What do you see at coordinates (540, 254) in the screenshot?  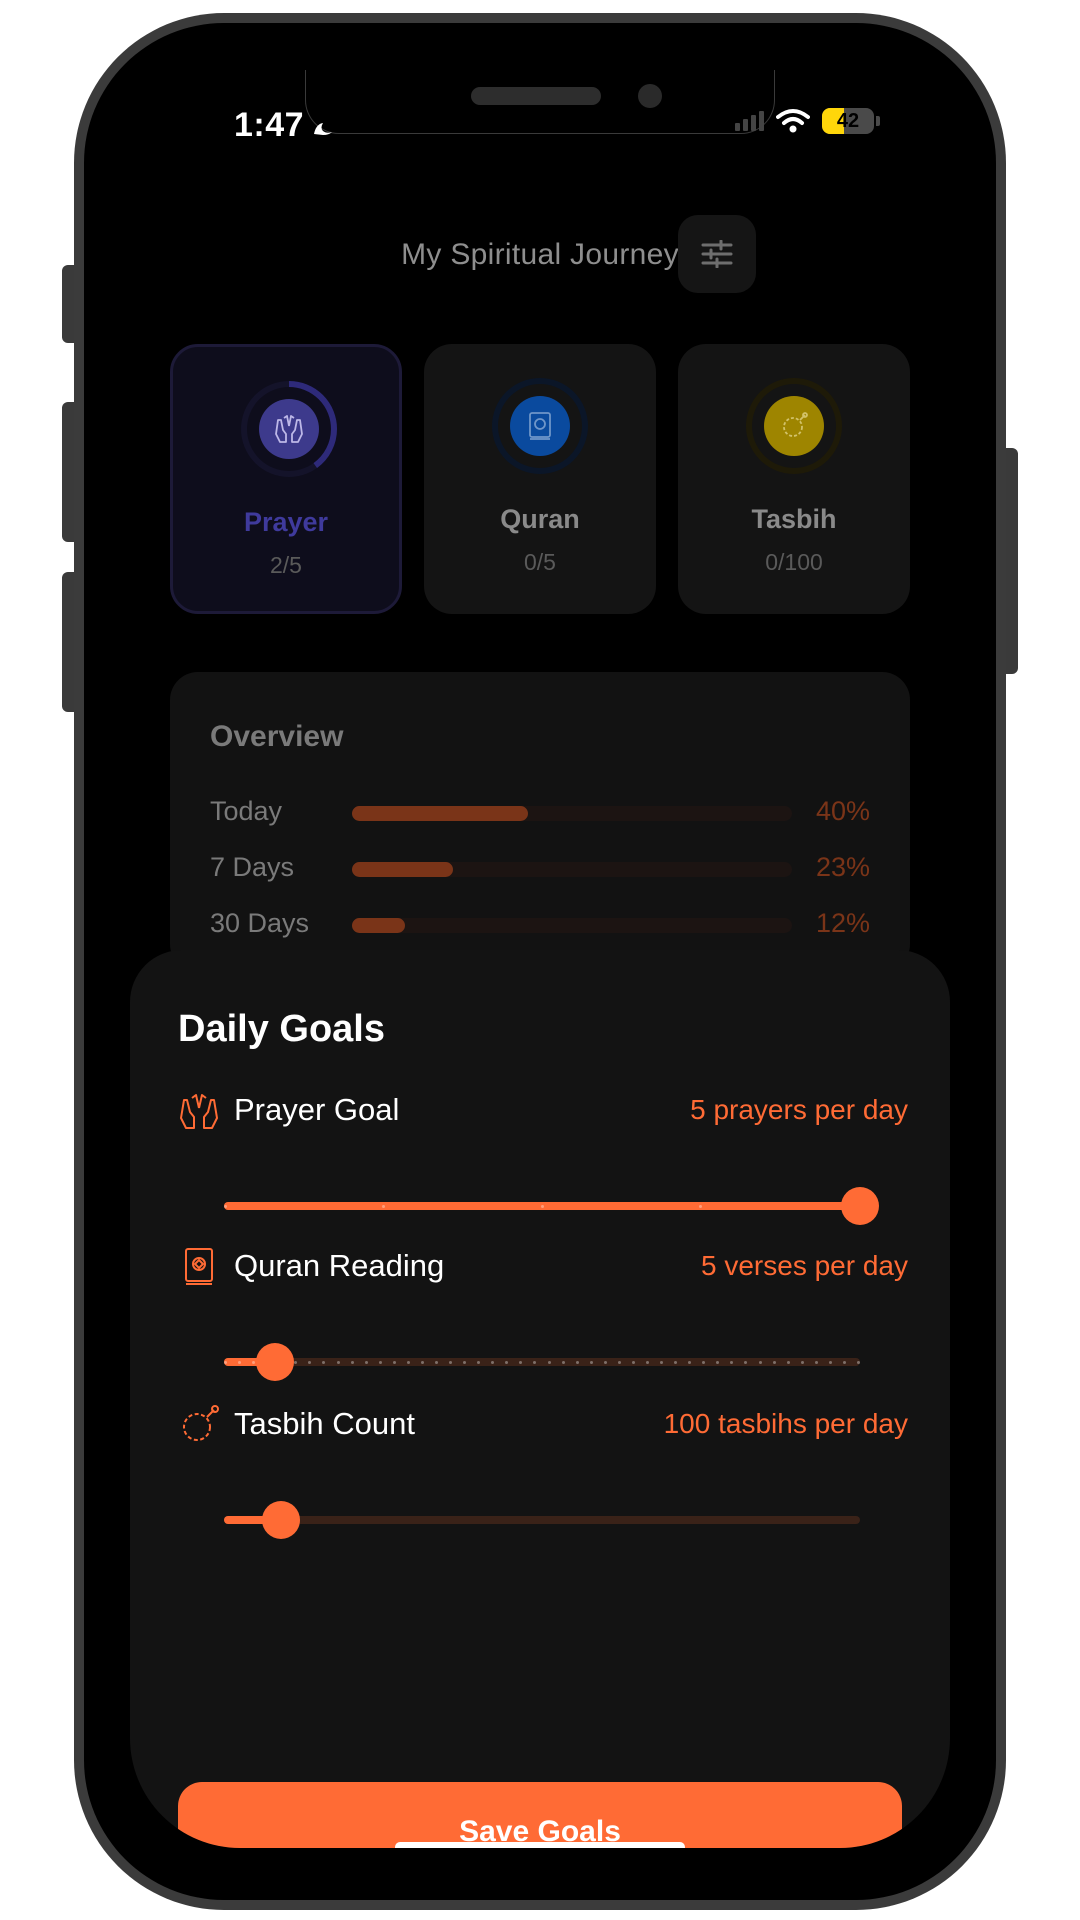 I see `page-title: My Spiritual Journey` at bounding box center [540, 254].